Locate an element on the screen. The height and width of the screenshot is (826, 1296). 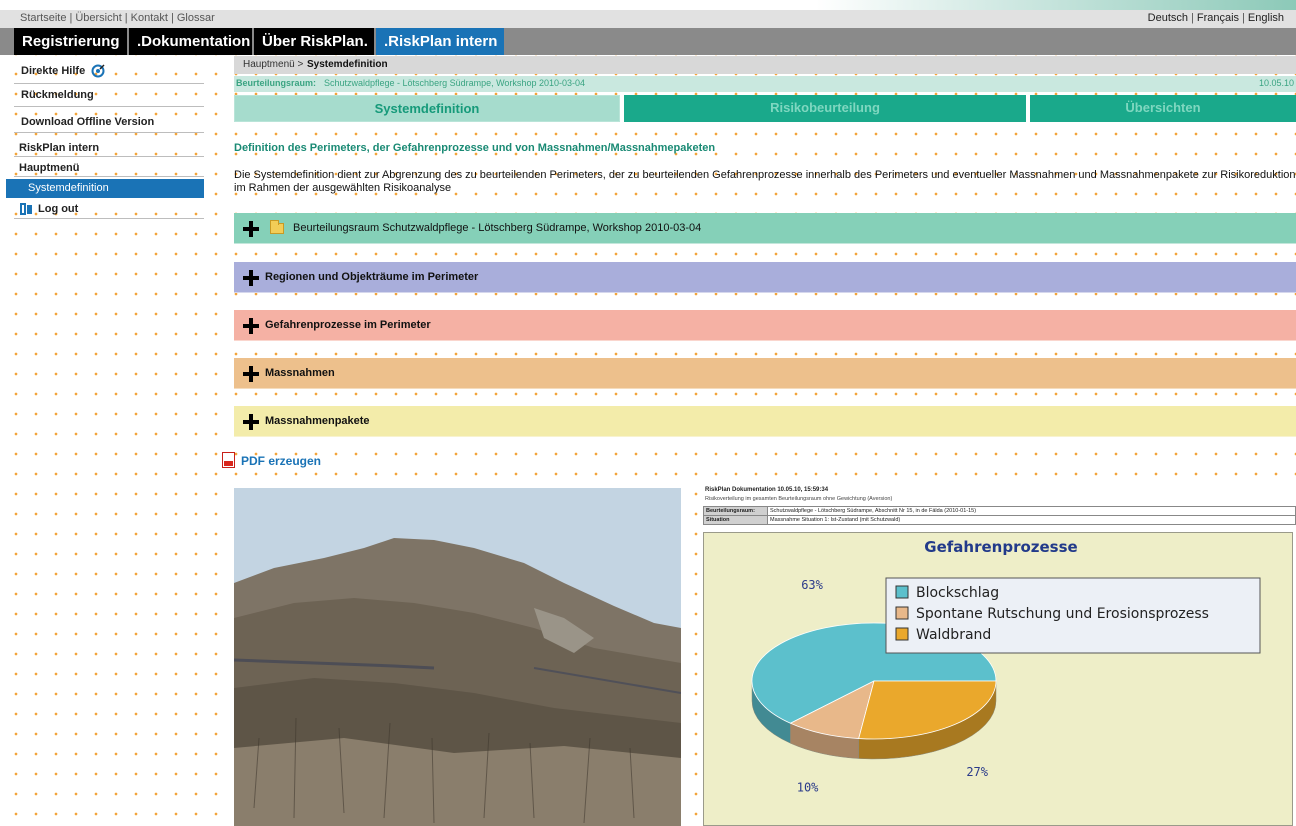
download-offline-link: Download Offline Version is located at coordinates (109, 122).